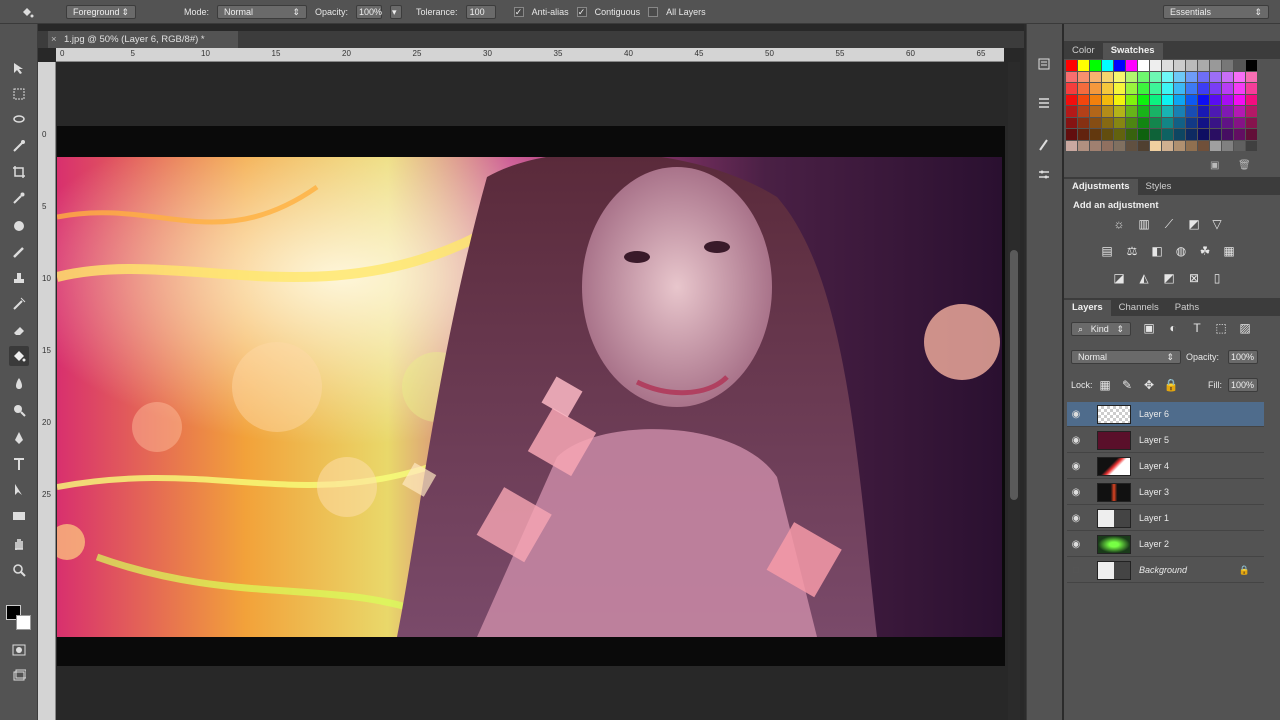  Describe the element at coordinates (1173, 328) in the screenshot. I see `filter-adjustment-icon: ◐` at that location.